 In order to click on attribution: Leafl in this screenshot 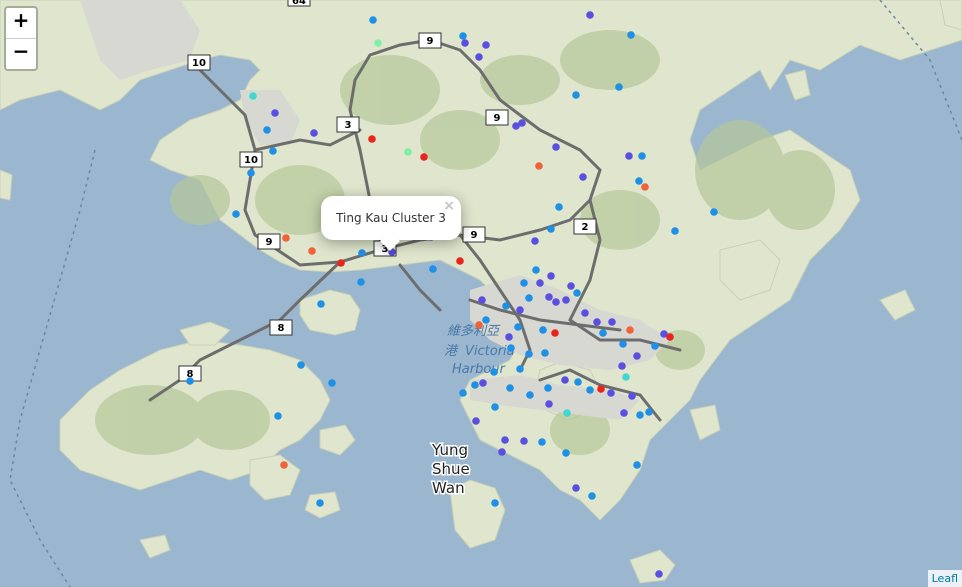, I will do `click(944, 578)`.